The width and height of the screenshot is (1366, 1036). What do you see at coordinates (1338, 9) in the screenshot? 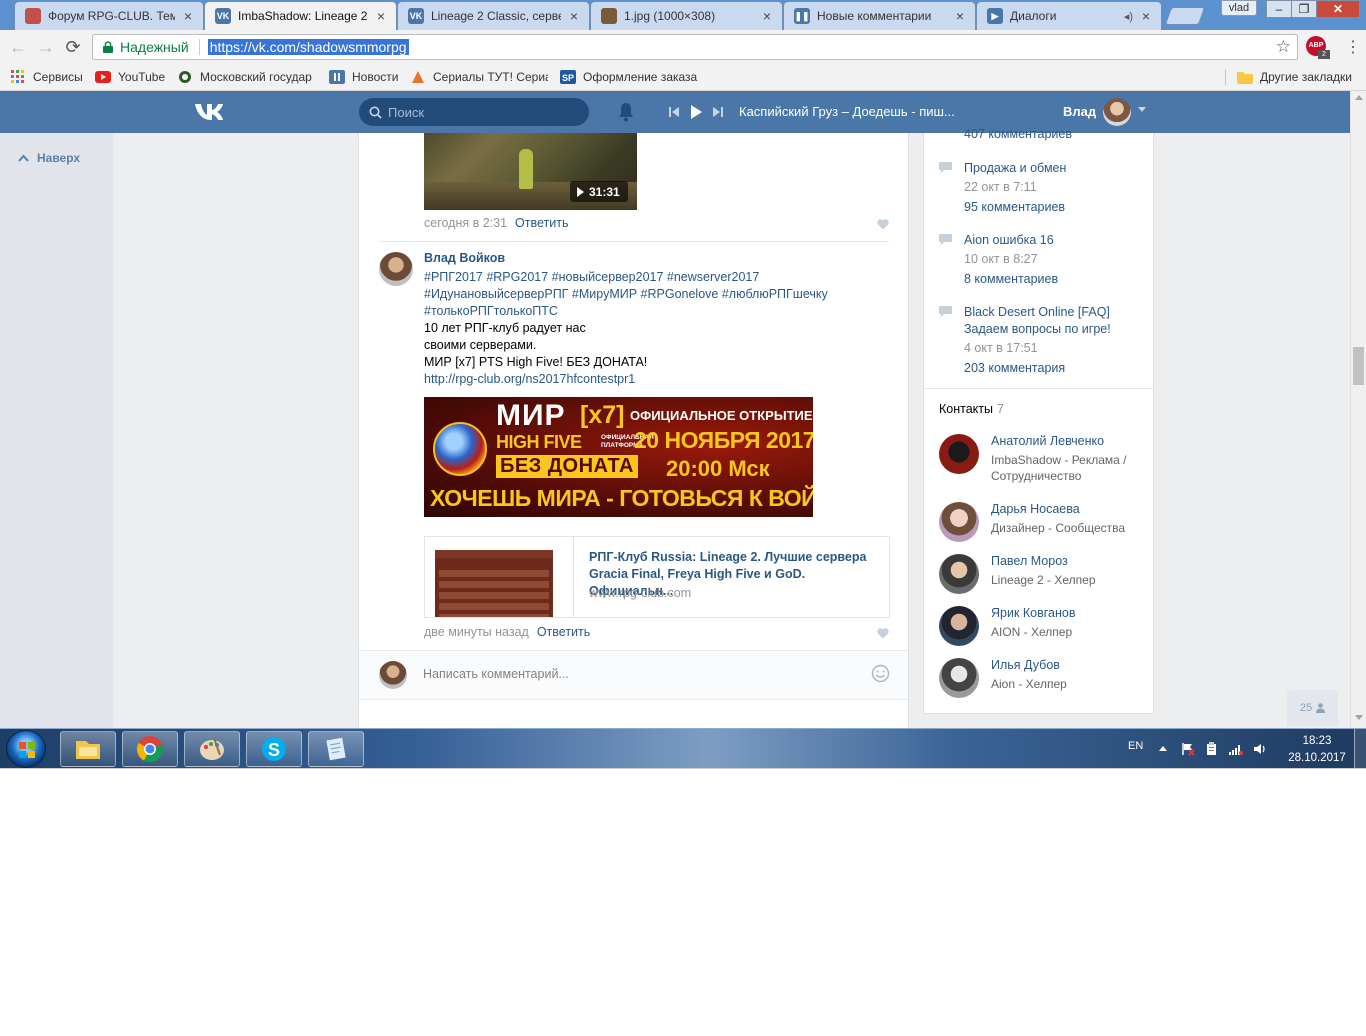
I see `close-window-button: ✕` at bounding box center [1338, 9].